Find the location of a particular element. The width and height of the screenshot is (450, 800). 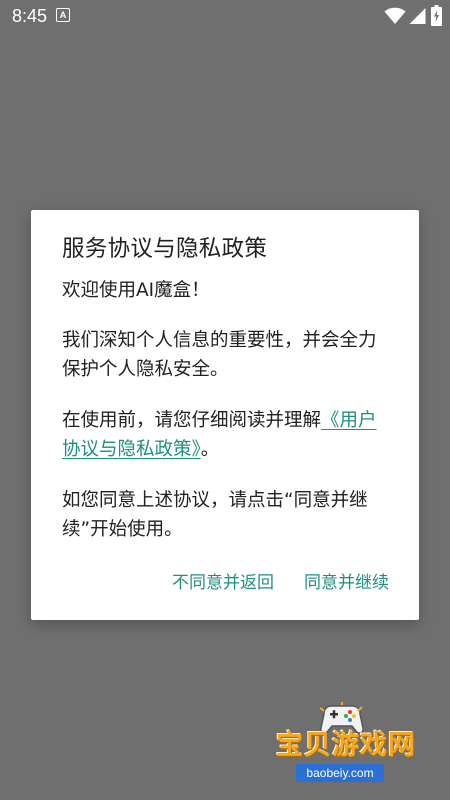

importance-text: 我们深知个人信息的重要性，并会全力保护个人隐私安全。 is located at coordinates (219, 355).